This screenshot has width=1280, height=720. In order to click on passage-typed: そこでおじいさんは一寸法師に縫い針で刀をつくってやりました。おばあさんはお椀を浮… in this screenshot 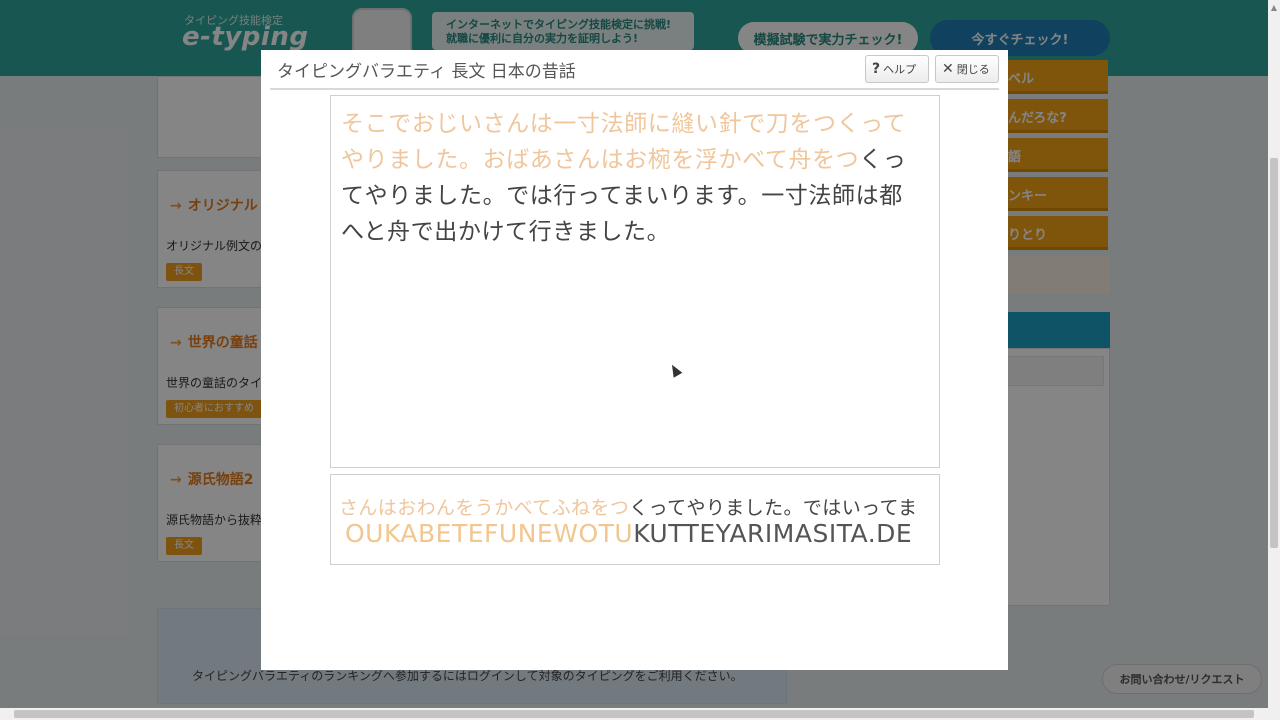, I will do `click(624, 142)`.